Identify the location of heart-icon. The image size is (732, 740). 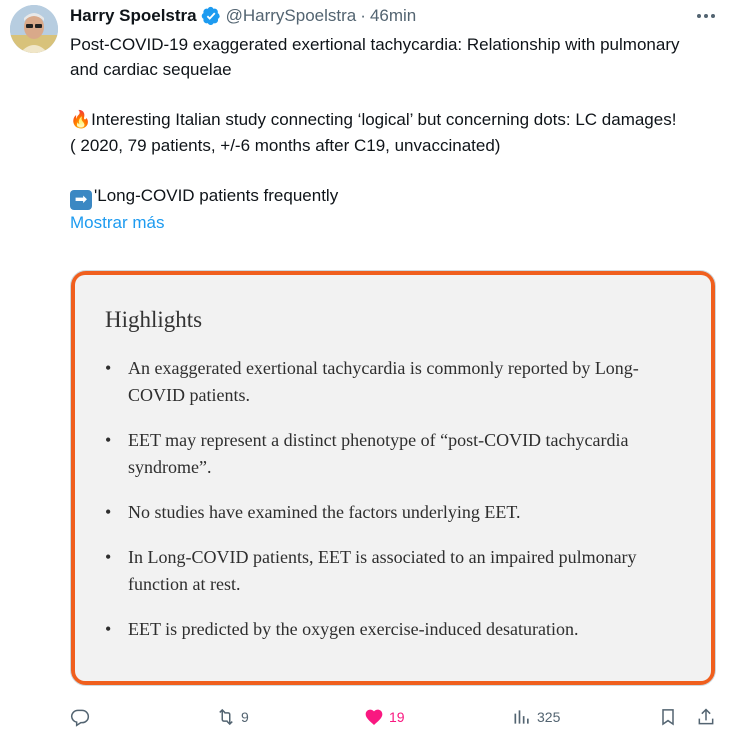
(374, 717).